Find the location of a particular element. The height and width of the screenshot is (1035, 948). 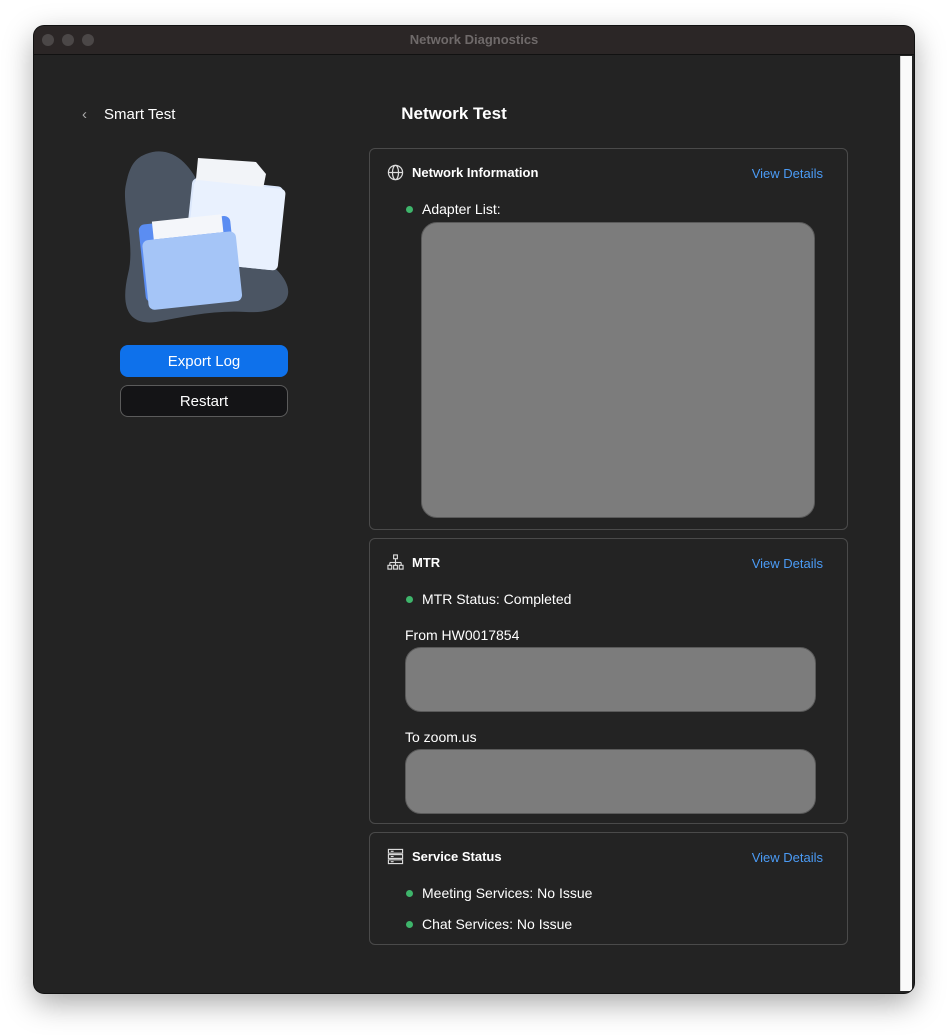

chat-services-item: Chat Services: No Issue is located at coordinates (489, 924).